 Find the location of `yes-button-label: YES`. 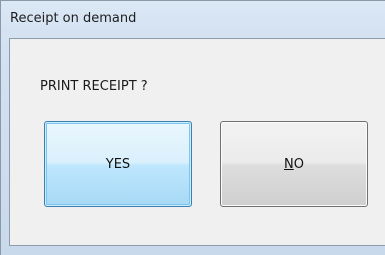

yes-button-label: YES is located at coordinates (118, 164).